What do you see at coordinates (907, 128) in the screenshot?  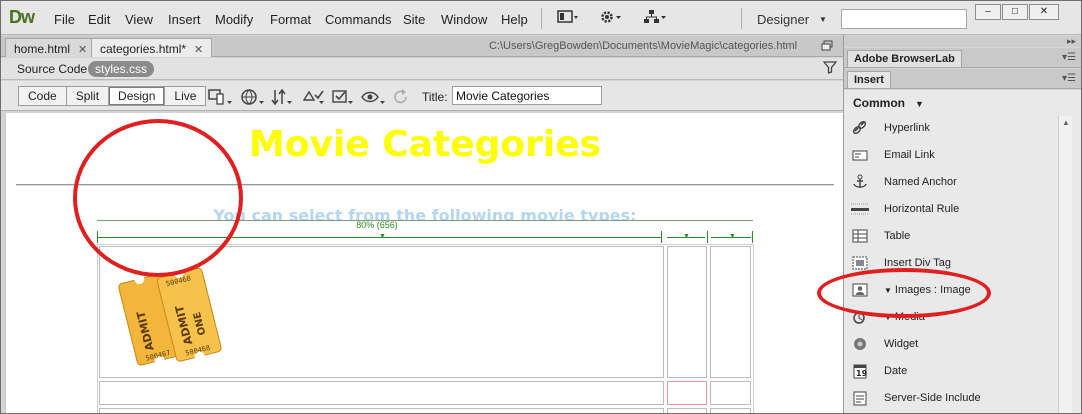 I see `insert-item-label: Hyperlink` at bounding box center [907, 128].